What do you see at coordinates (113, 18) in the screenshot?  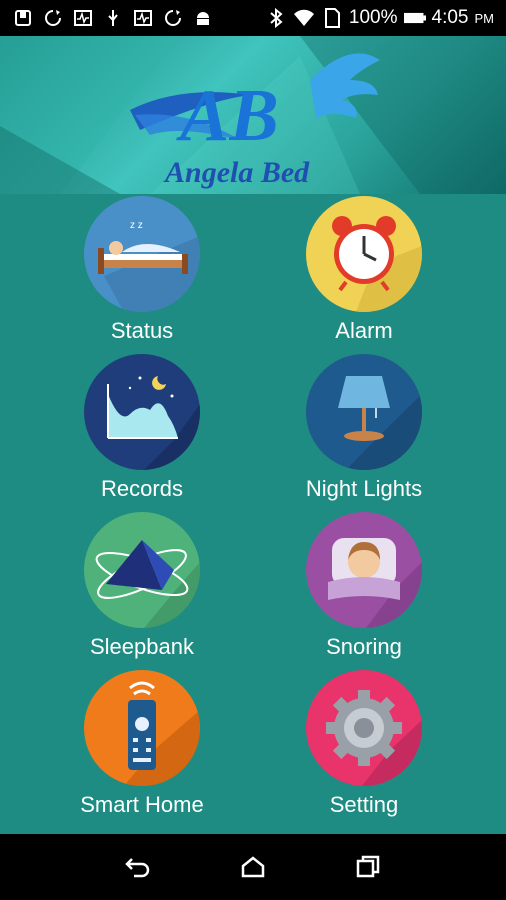 I see `usb-icon` at bounding box center [113, 18].